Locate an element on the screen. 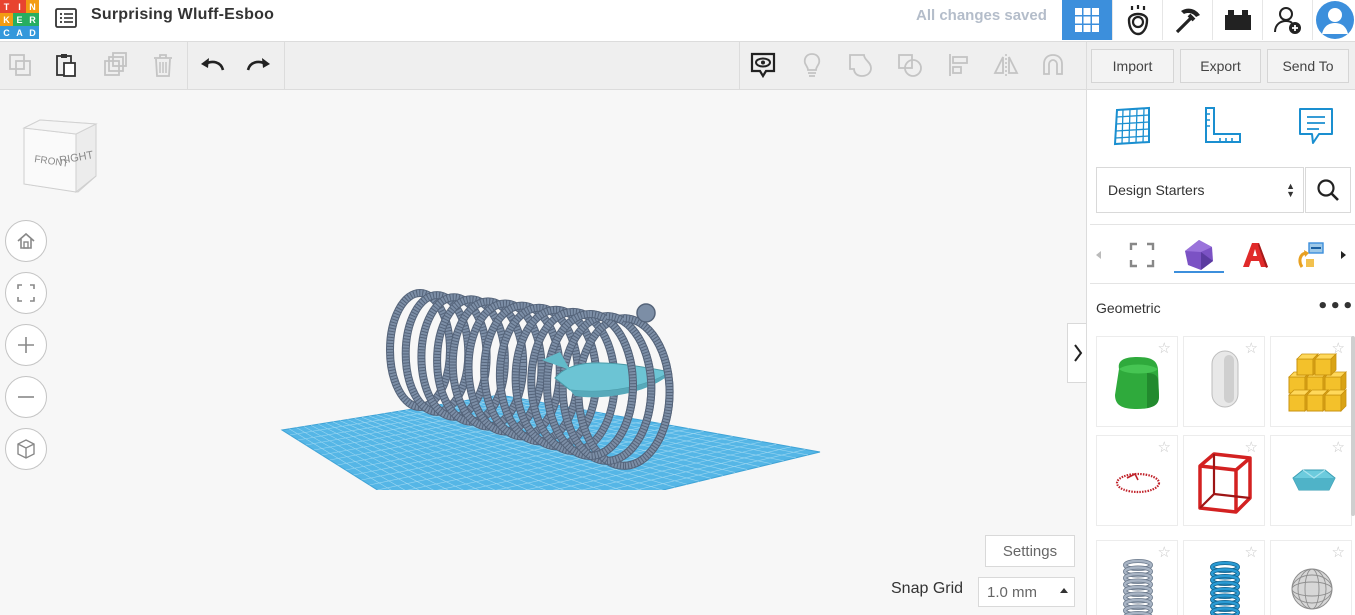 The image size is (1355, 615). eye-comment-icon is located at coordinates (763, 65).